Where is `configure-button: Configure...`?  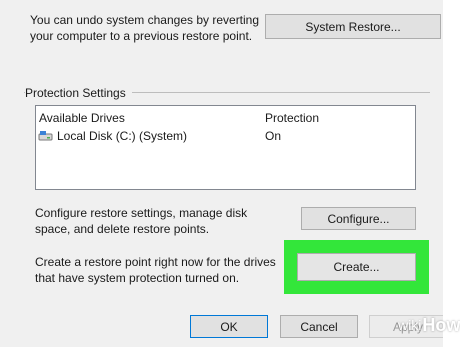 configure-button: Configure... is located at coordinates (358, 218).